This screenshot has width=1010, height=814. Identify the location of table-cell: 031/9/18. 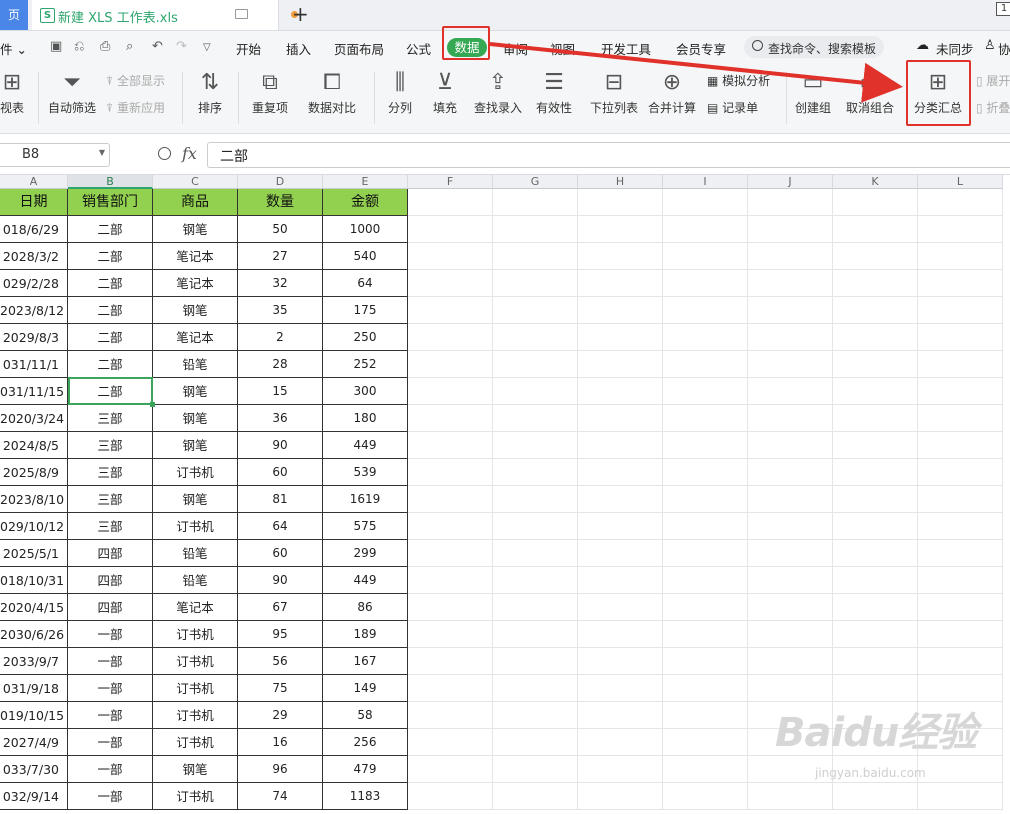
(34, 688).